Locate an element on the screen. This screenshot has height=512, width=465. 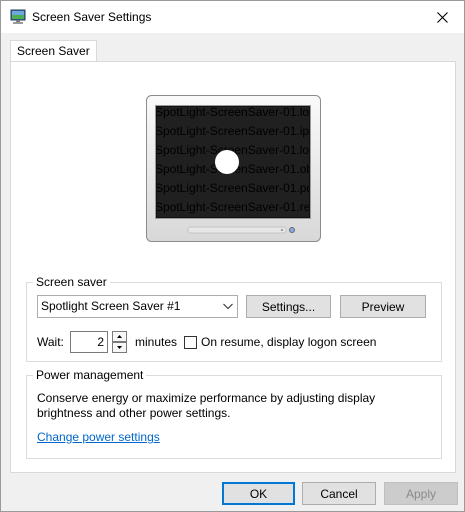
preview-text-line: SpotLight-ScreenSaver-01.res is located at coordinates (233, 207).